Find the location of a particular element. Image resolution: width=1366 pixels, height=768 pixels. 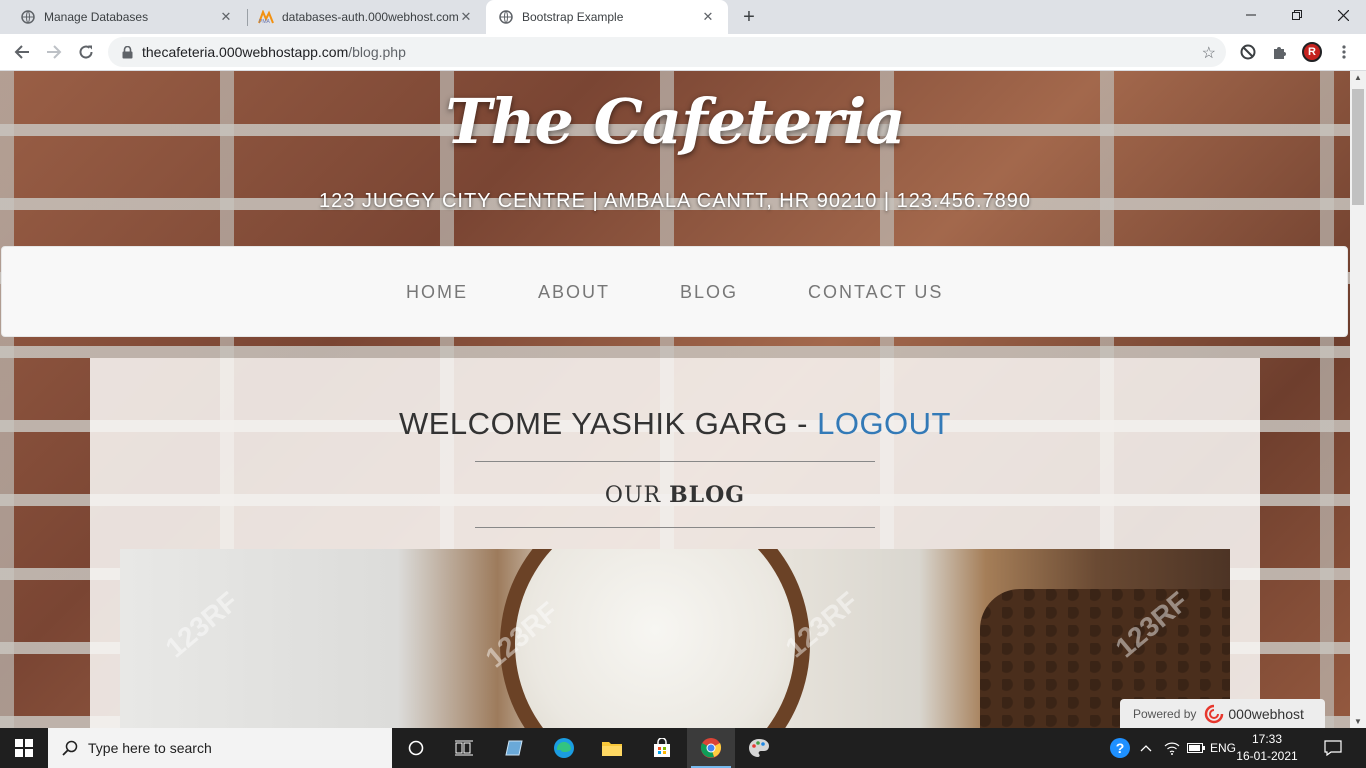

url-host: thecafeteria.000webhostapp.com is located at coordinates (245, 52).